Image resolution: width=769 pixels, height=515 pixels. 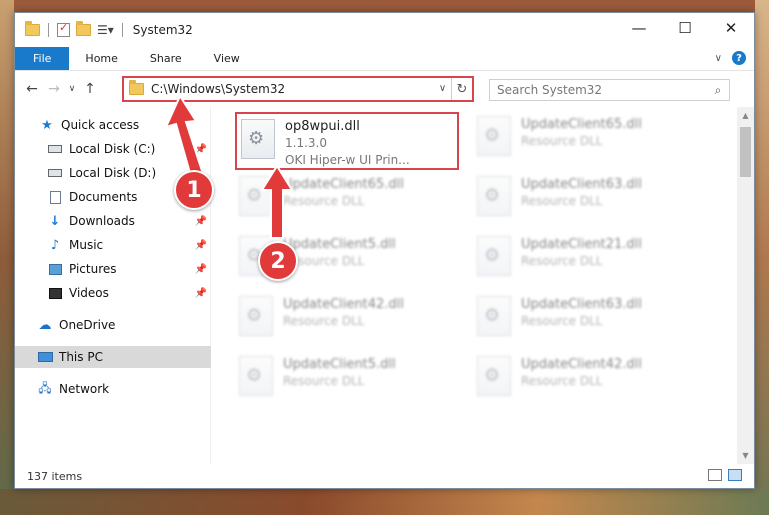 What do you see at coordinates (194, 190) in the screenshot?
I see `step-1-badge: 1` at bounding box center [194, 190].